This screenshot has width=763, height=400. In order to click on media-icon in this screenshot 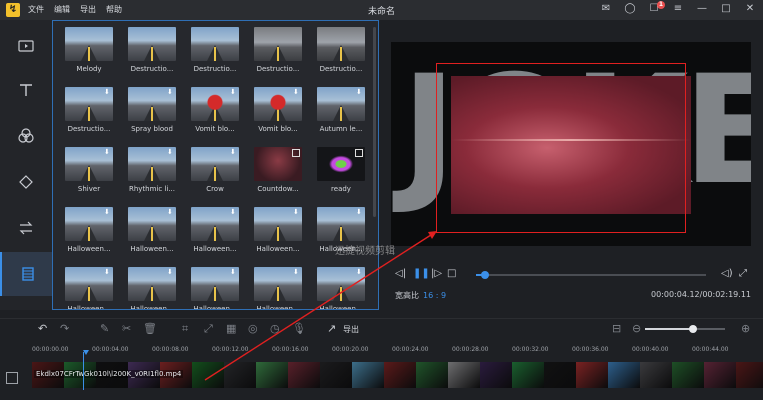, I will do `click(26, 46)`.